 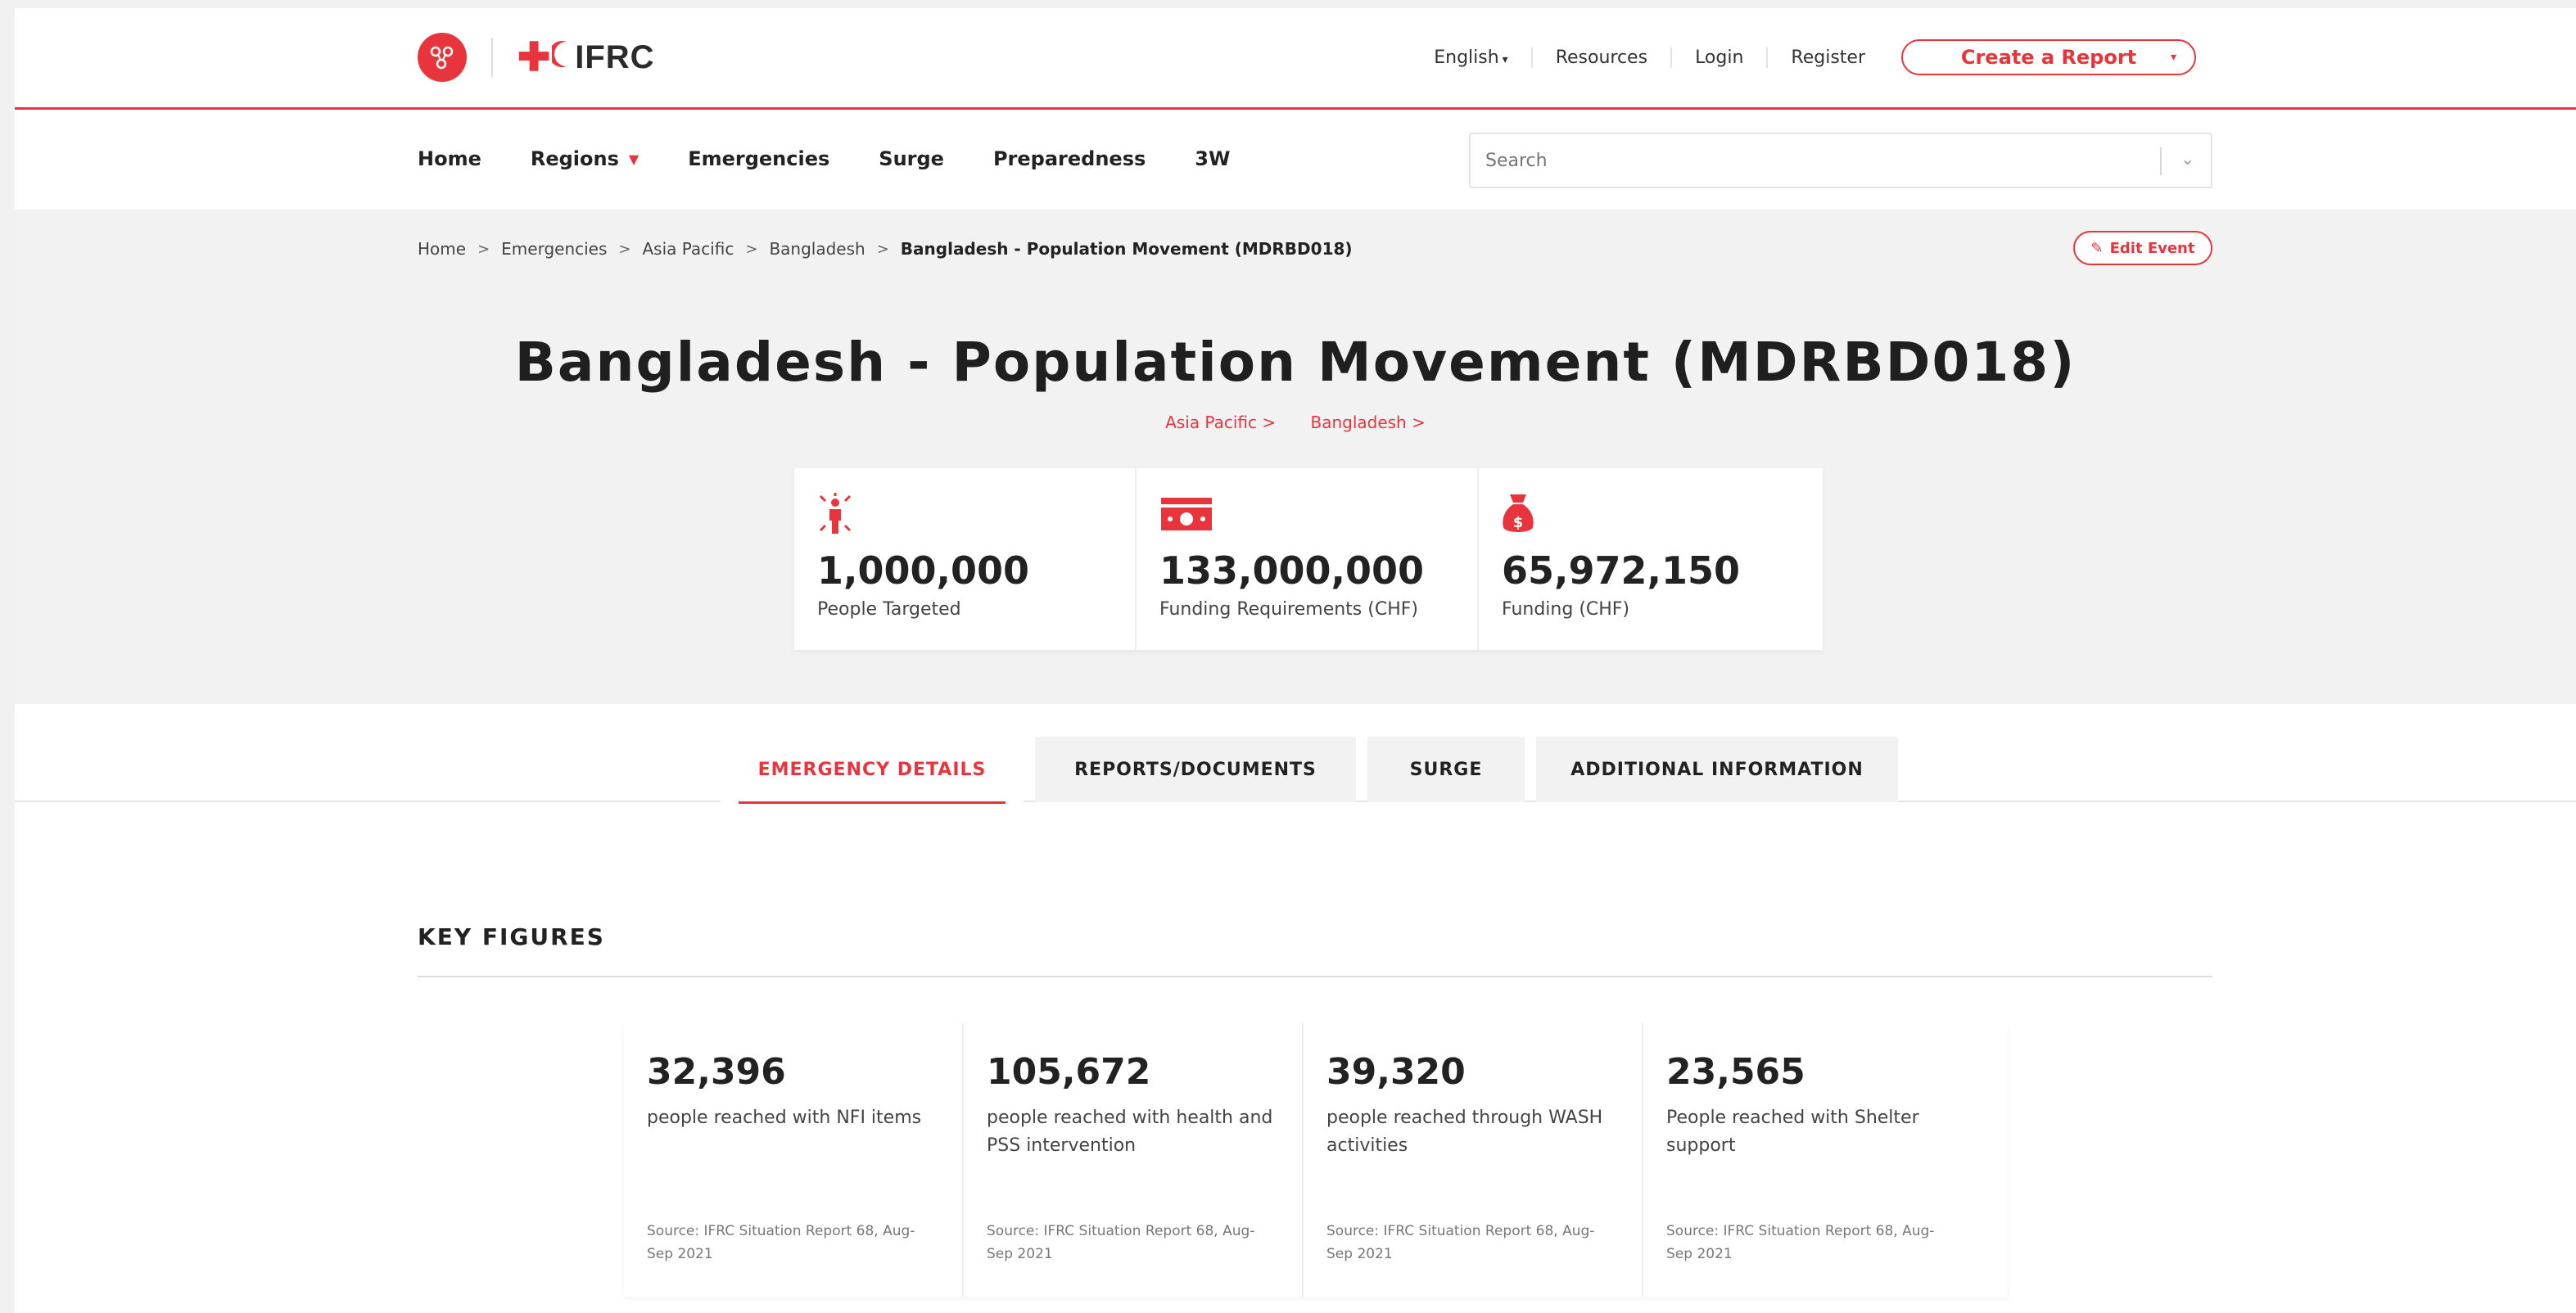 I want to click on key-figure-value: 39,320, so click(x=1396, y=1072).